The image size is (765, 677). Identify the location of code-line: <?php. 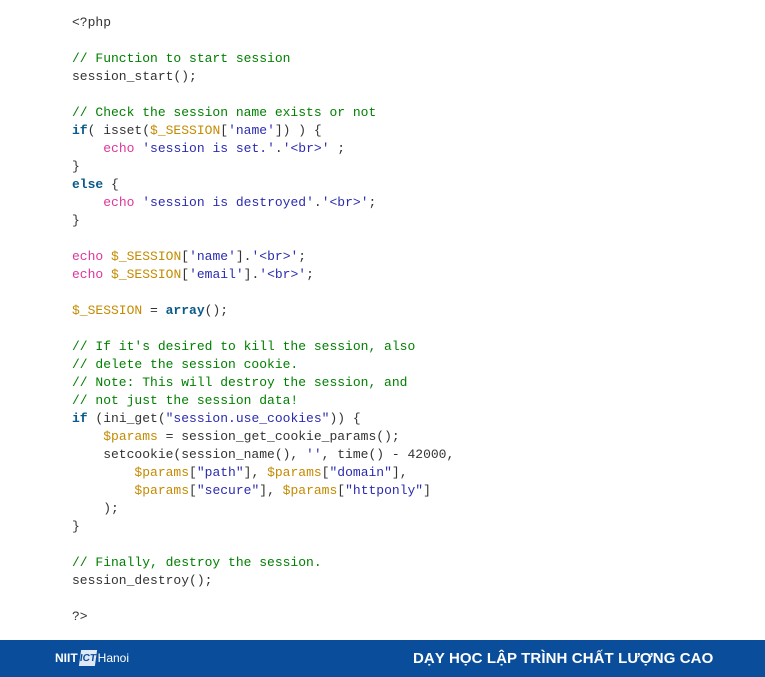
(263, 23).